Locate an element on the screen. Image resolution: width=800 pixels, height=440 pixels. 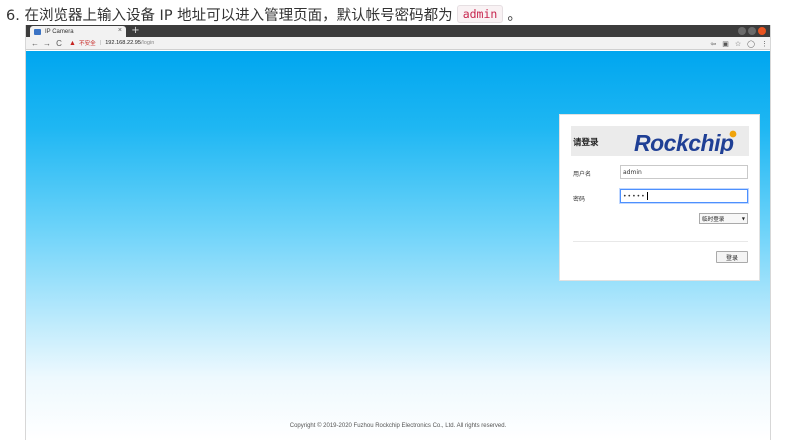
instruction-text: 6. 在浏览器上输入设备 IP 地址可以进入管理页面，默认帐号密码都为 is located at coordinates (229, 15).